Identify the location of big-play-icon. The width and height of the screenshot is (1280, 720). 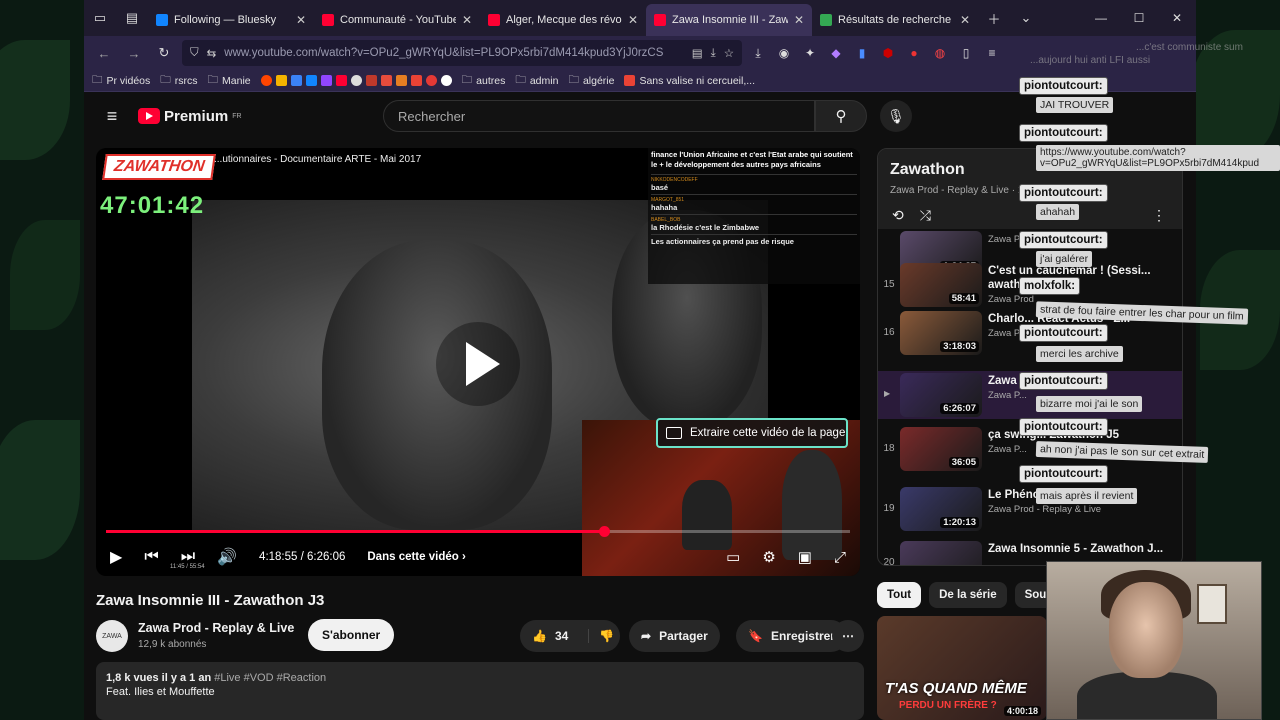
(478, 364).